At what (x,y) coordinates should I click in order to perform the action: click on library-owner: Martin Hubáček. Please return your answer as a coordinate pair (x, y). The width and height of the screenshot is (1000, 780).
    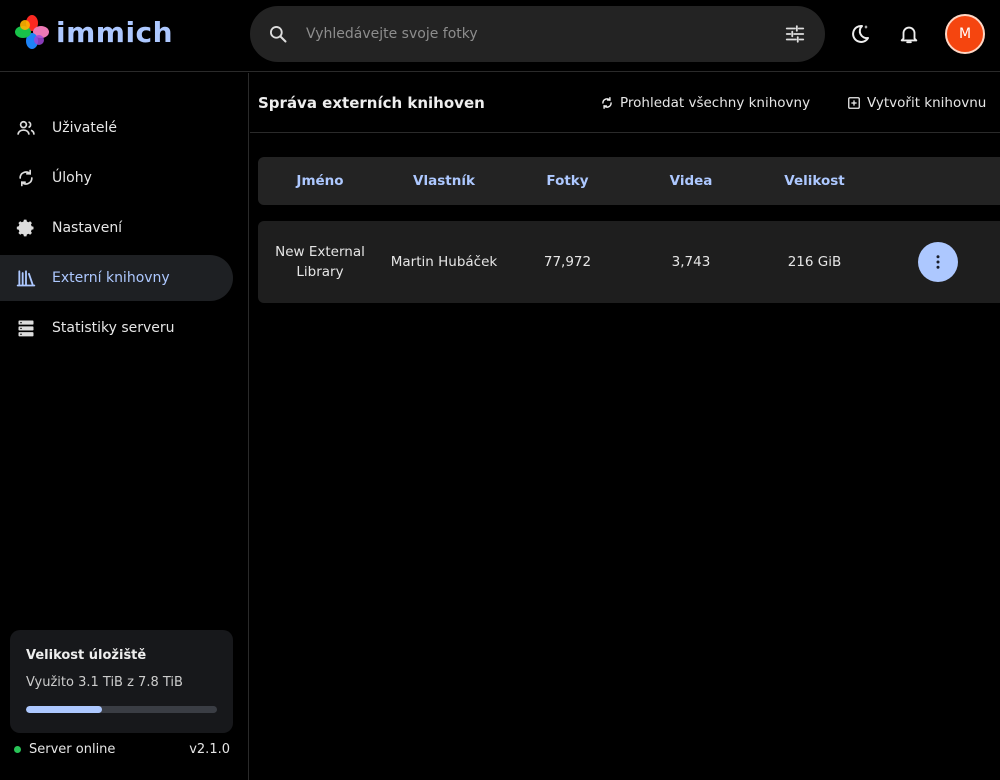
    Looking at the image, I should click on (444, 262).